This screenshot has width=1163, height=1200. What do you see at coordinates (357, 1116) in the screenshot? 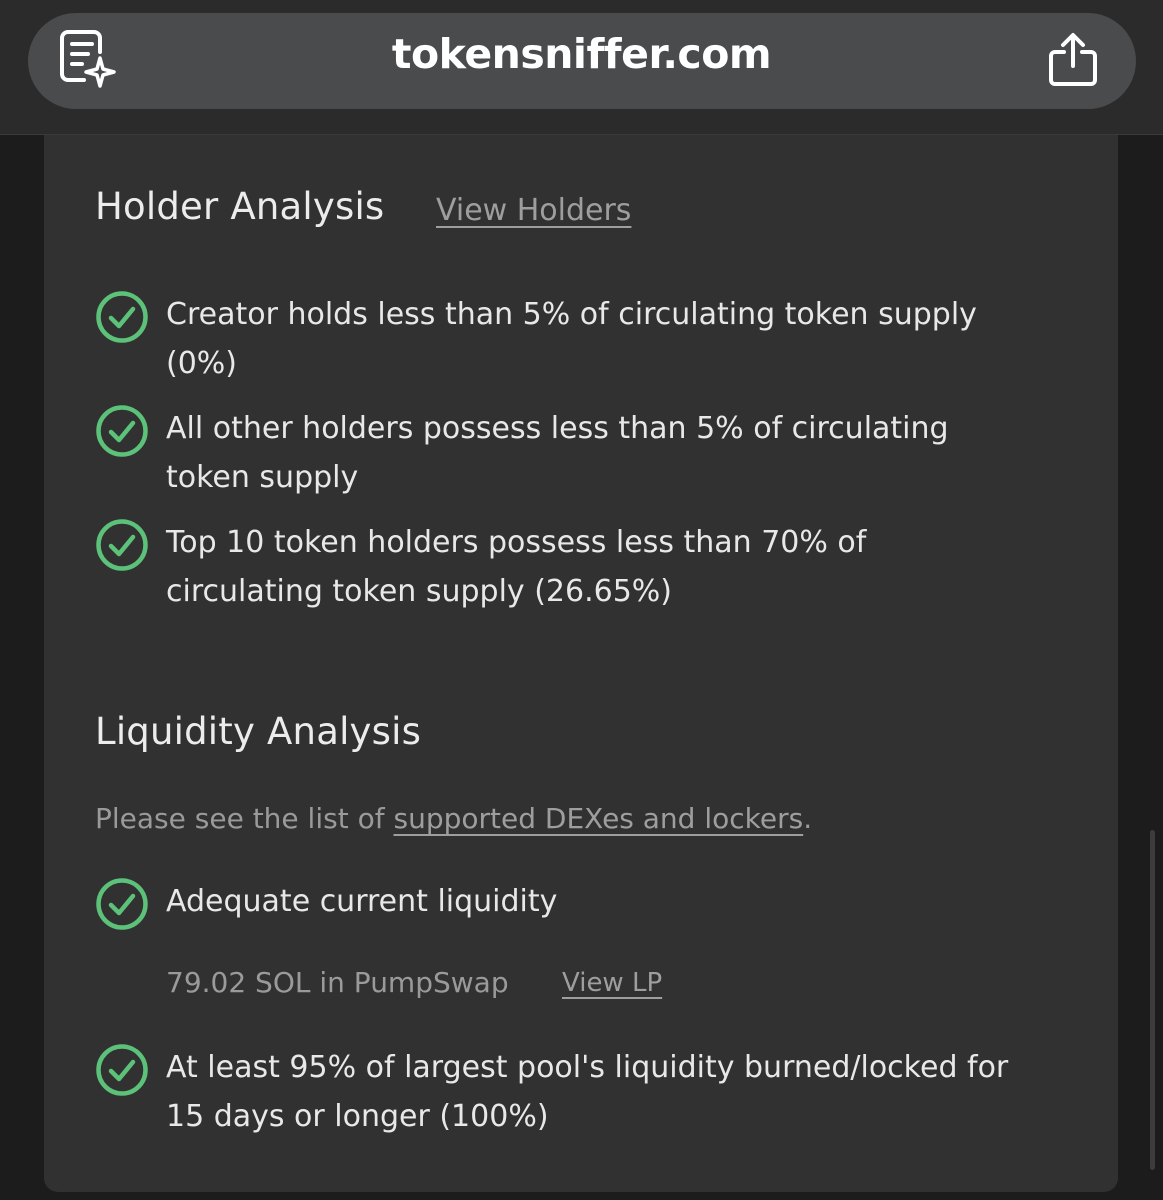
I see `check-line: 15 days or longer (100%)` at bounding box center [357, 1116].